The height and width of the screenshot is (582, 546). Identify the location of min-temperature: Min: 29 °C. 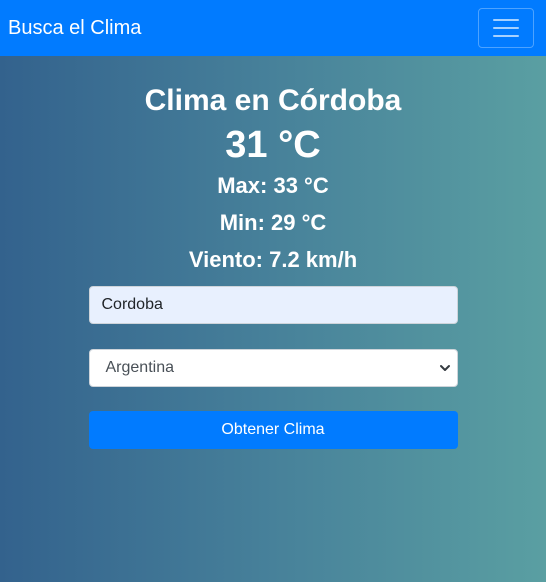
(273, 222).